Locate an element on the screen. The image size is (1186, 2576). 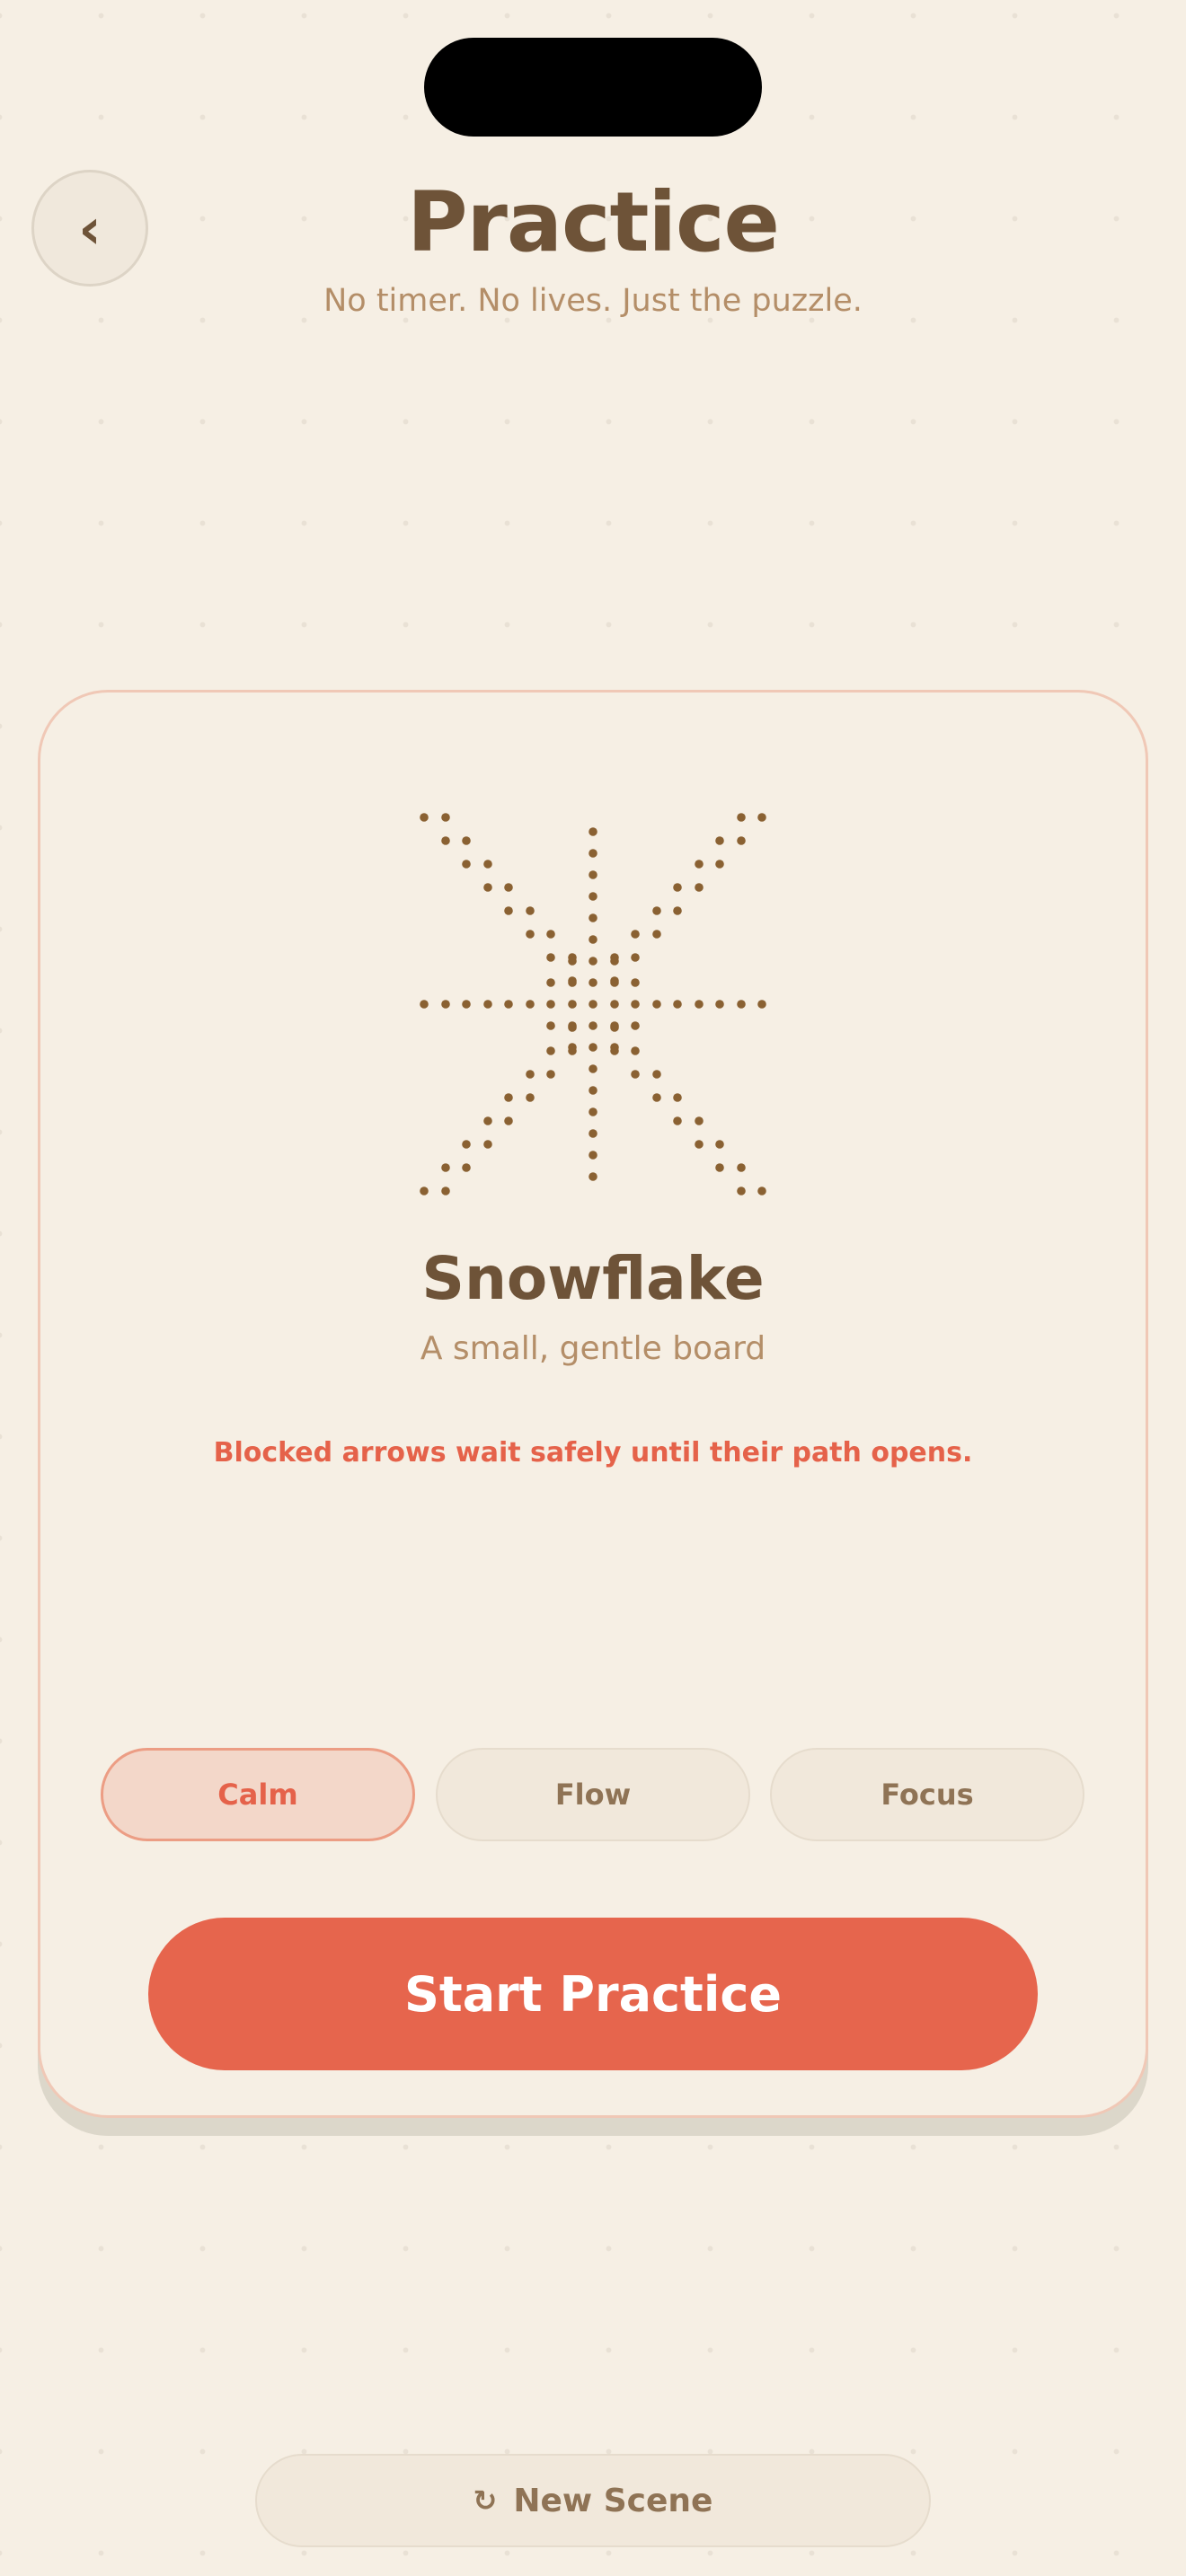
mode-focus-button: Focus is located at coordinates (927, 1794).